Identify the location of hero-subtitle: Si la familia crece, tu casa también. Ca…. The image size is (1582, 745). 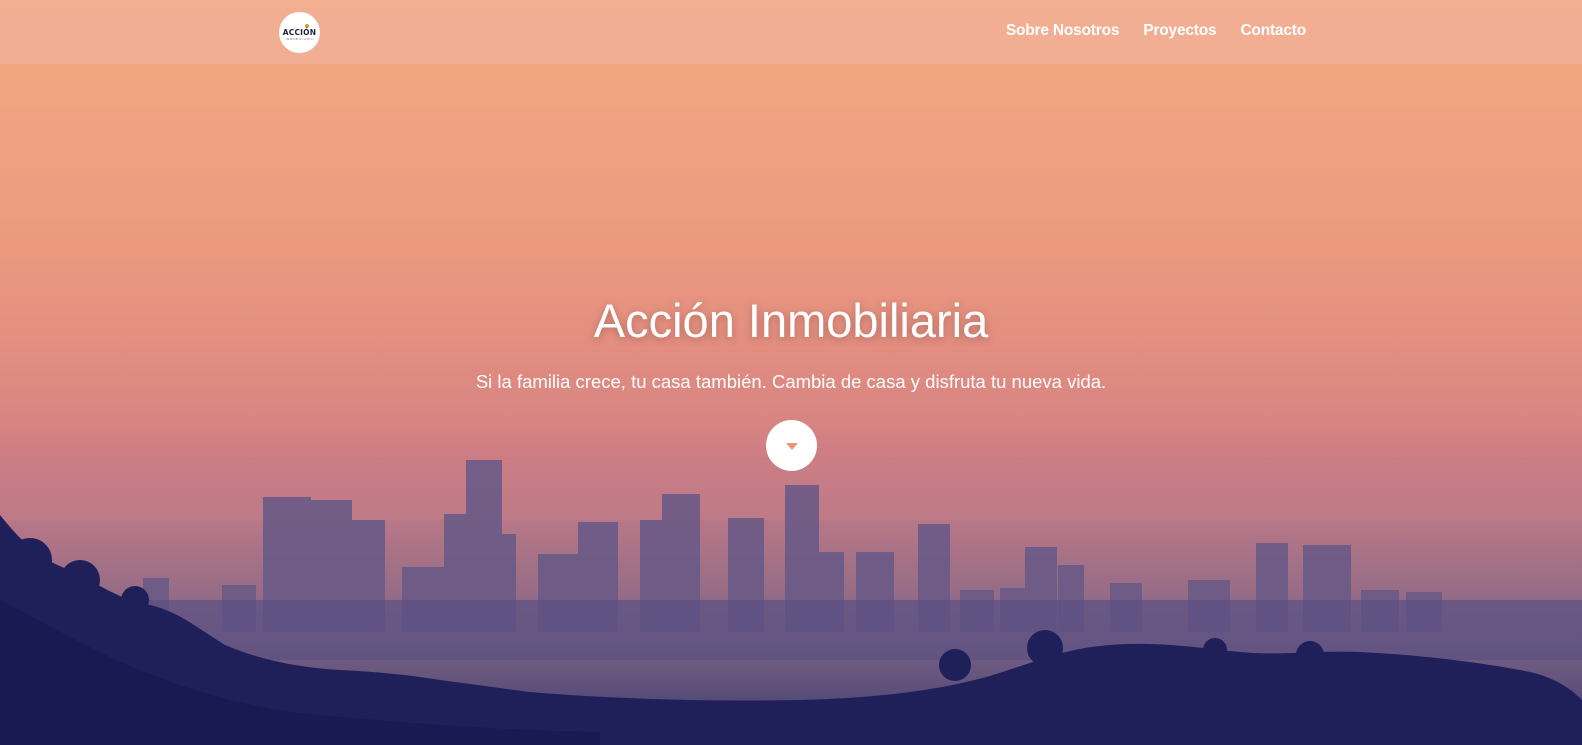
(791, 381).